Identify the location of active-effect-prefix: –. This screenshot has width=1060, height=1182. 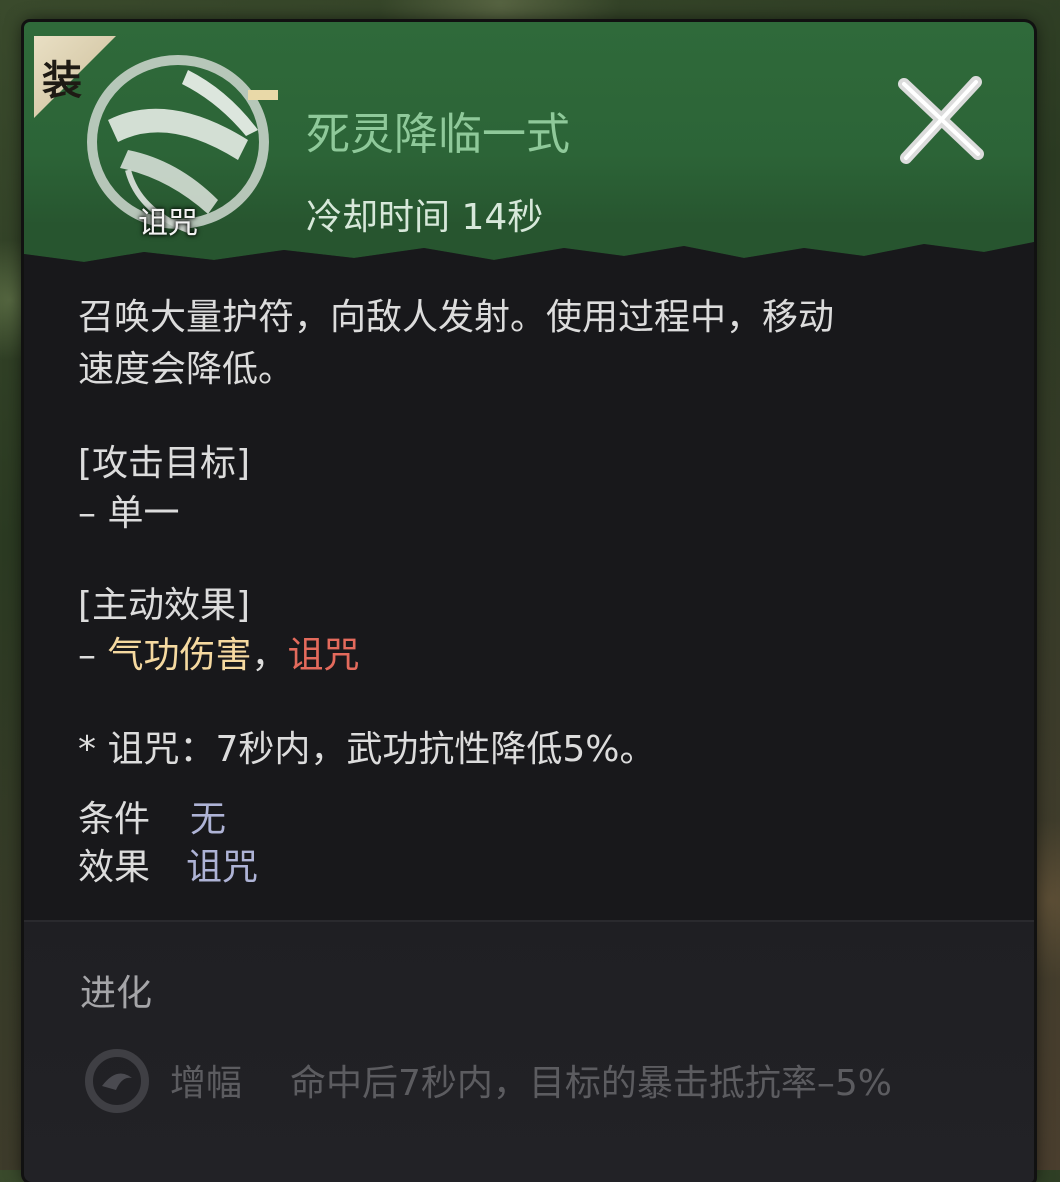
(93, 655).